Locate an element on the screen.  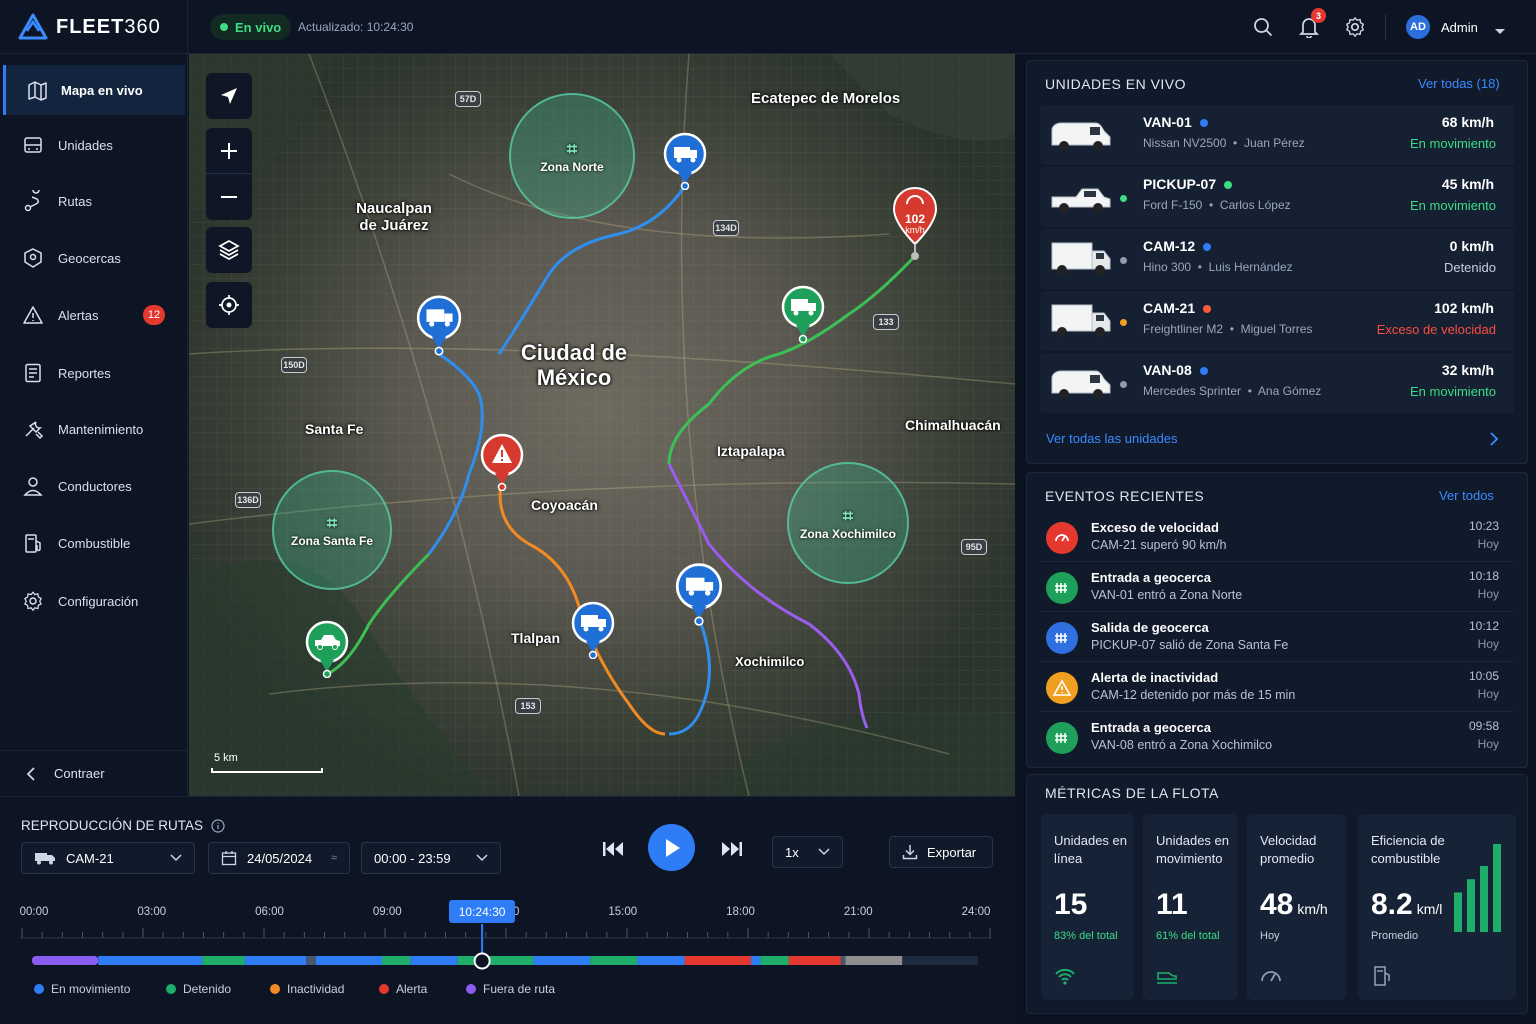
timeline-tick-label: 18:00 is located at coordinates (740, 912).